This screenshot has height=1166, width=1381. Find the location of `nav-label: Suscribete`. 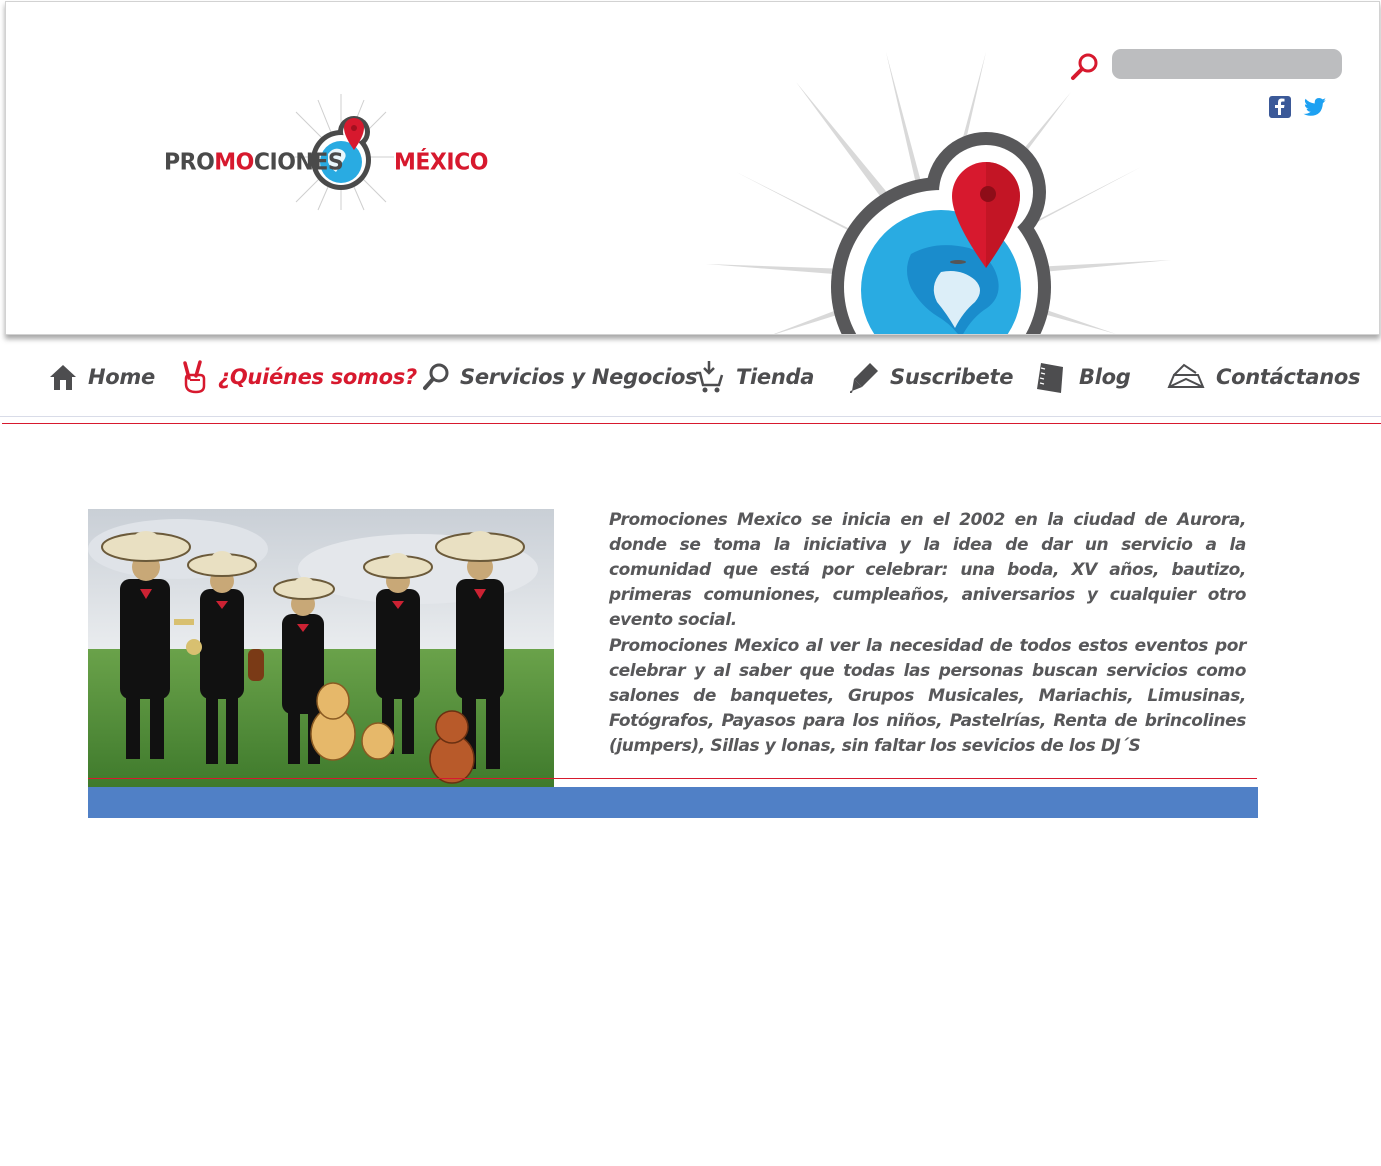

nav-label: Suscribete is located at coordinates (952, 377).